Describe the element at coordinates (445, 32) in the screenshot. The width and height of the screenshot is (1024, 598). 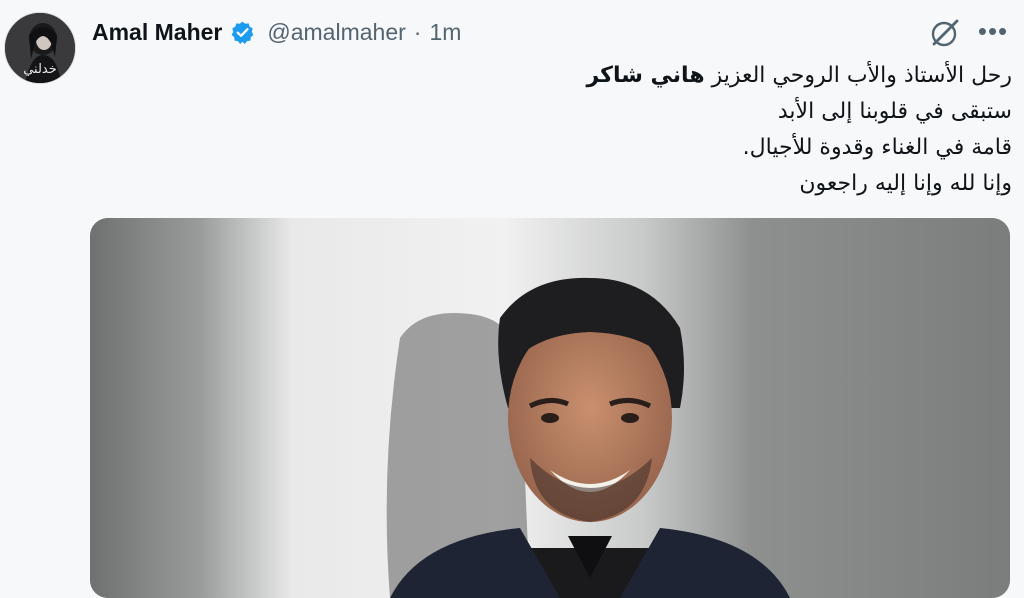
I see `tweet-timestamp: 1m` at that location.